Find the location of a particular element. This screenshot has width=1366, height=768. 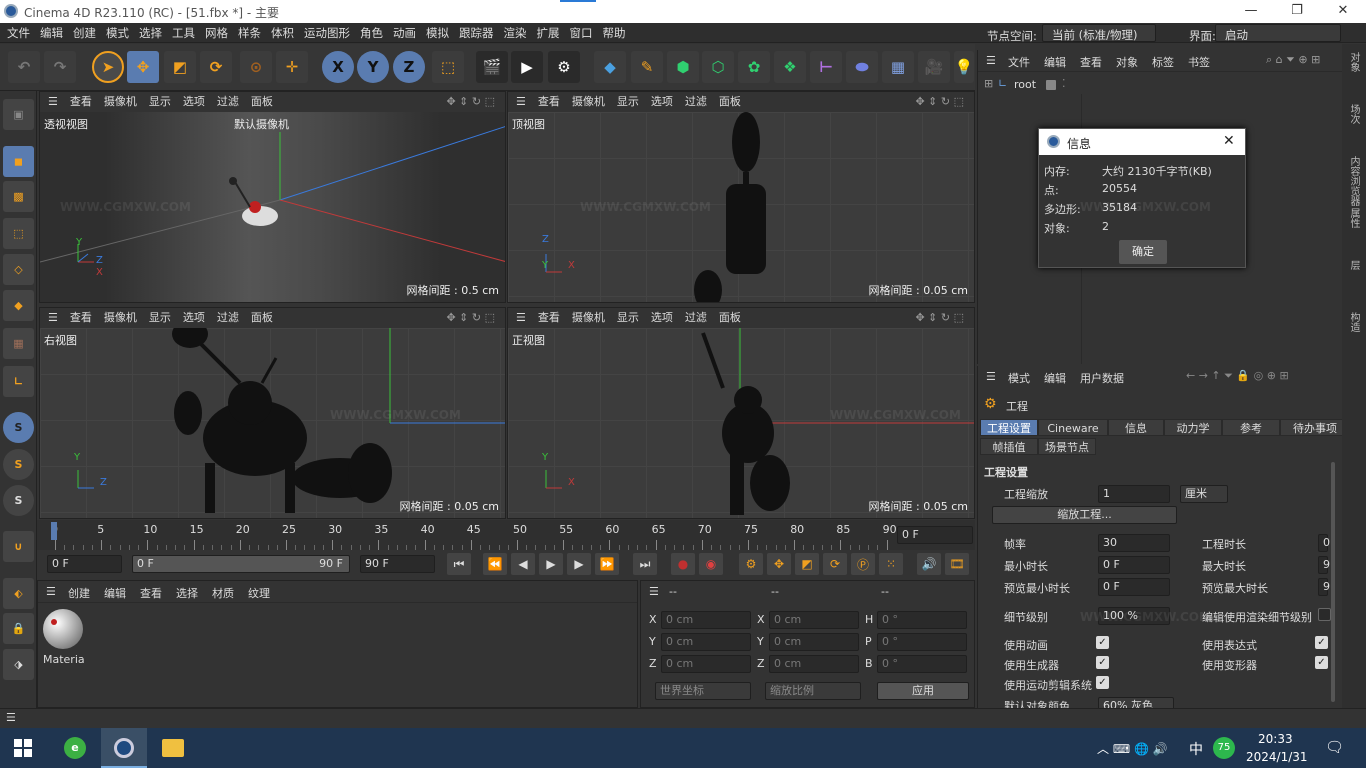

prev-key-icon: ⏪ is located at coordinates (495, 564).